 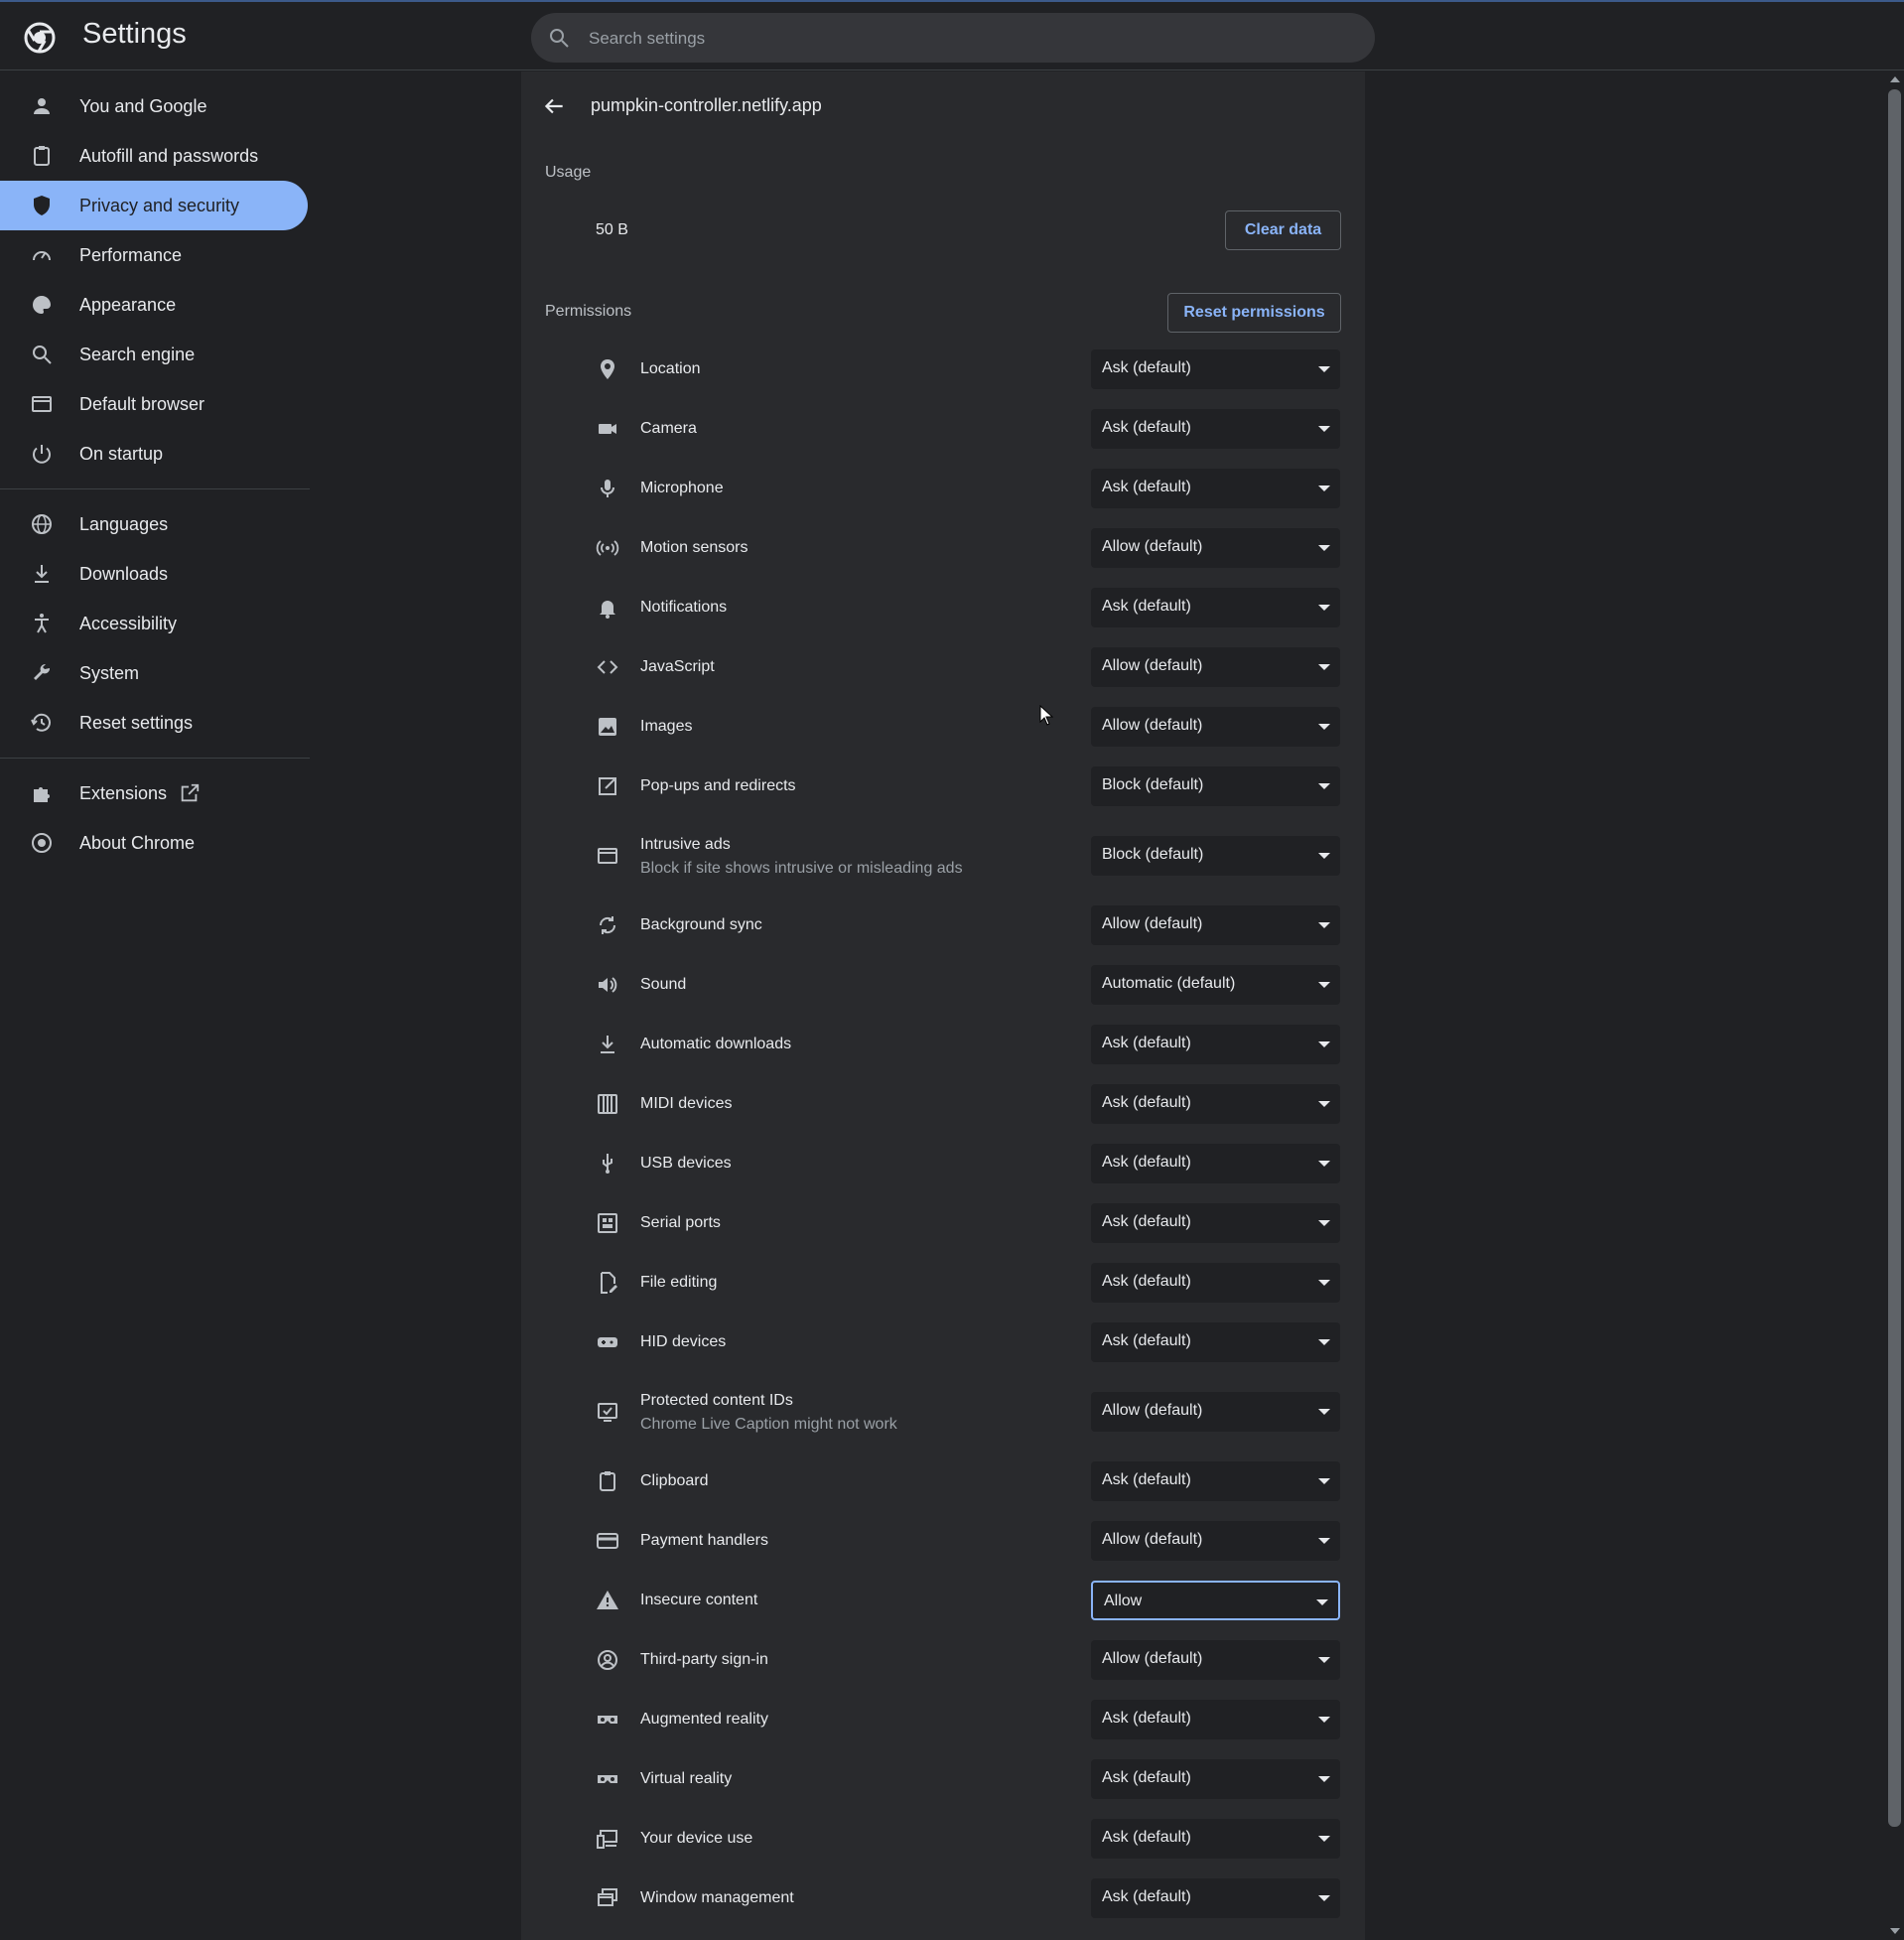 I want to click on sidebar-item-system: System, so click(x=155, y=673).